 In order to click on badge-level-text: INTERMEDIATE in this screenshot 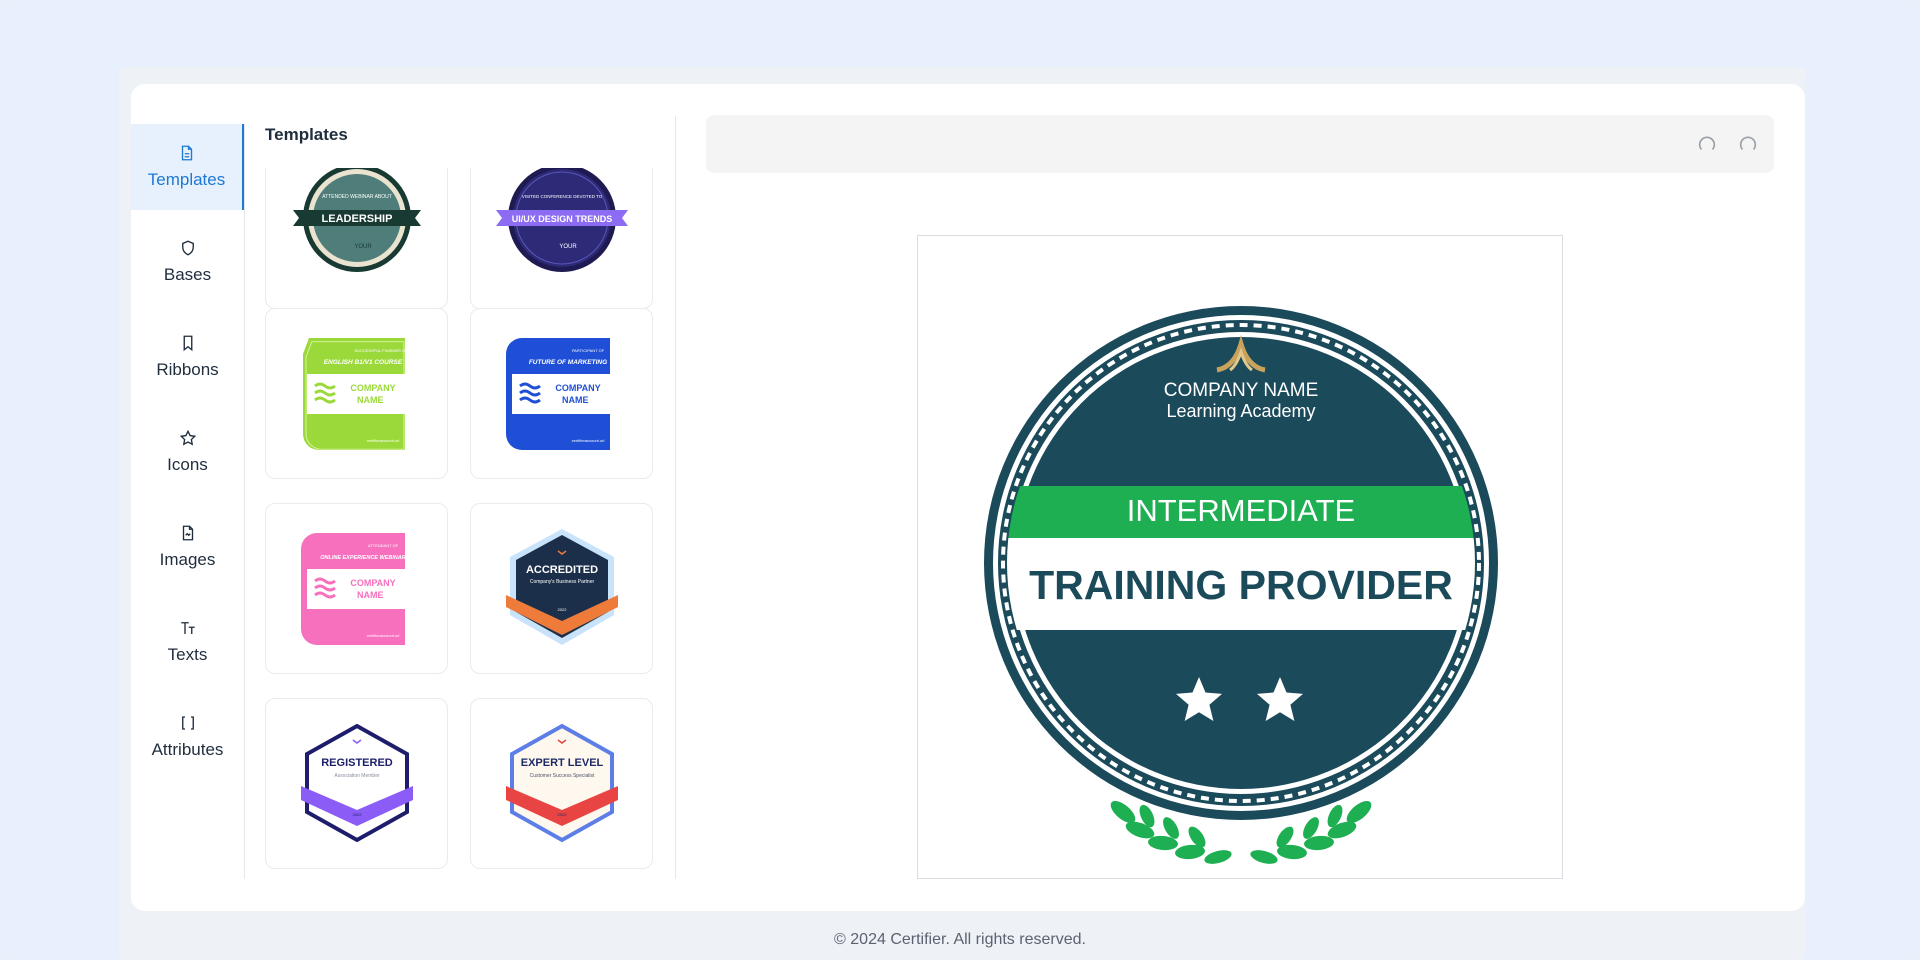, I will do `click(1241, 510)`.